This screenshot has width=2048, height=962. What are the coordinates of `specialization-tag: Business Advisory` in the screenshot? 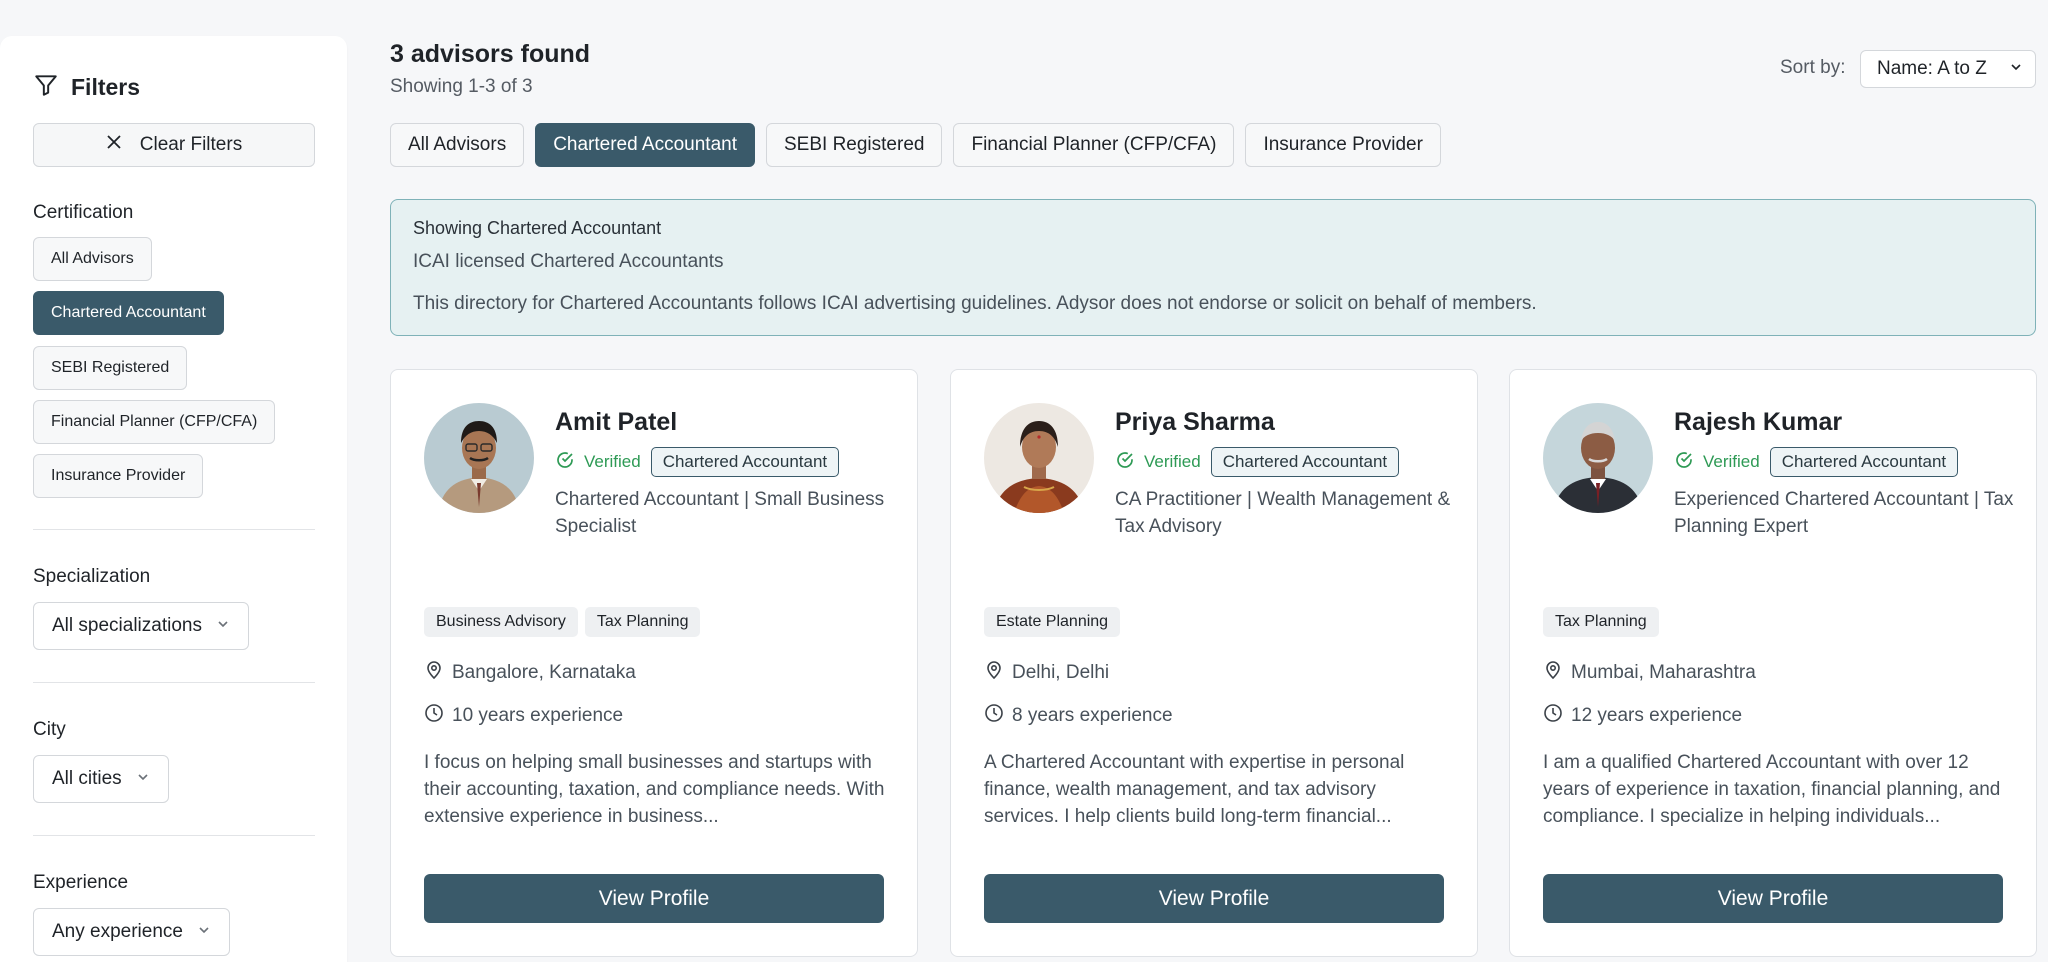 It's located at (501, 622).